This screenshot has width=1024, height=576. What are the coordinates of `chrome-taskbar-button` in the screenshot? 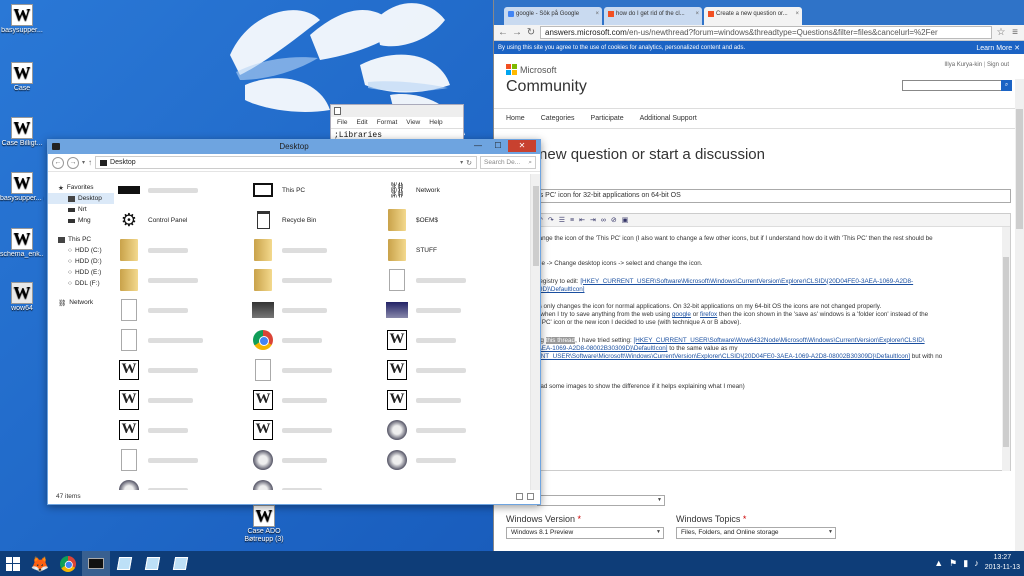 It's located at (68, 563).